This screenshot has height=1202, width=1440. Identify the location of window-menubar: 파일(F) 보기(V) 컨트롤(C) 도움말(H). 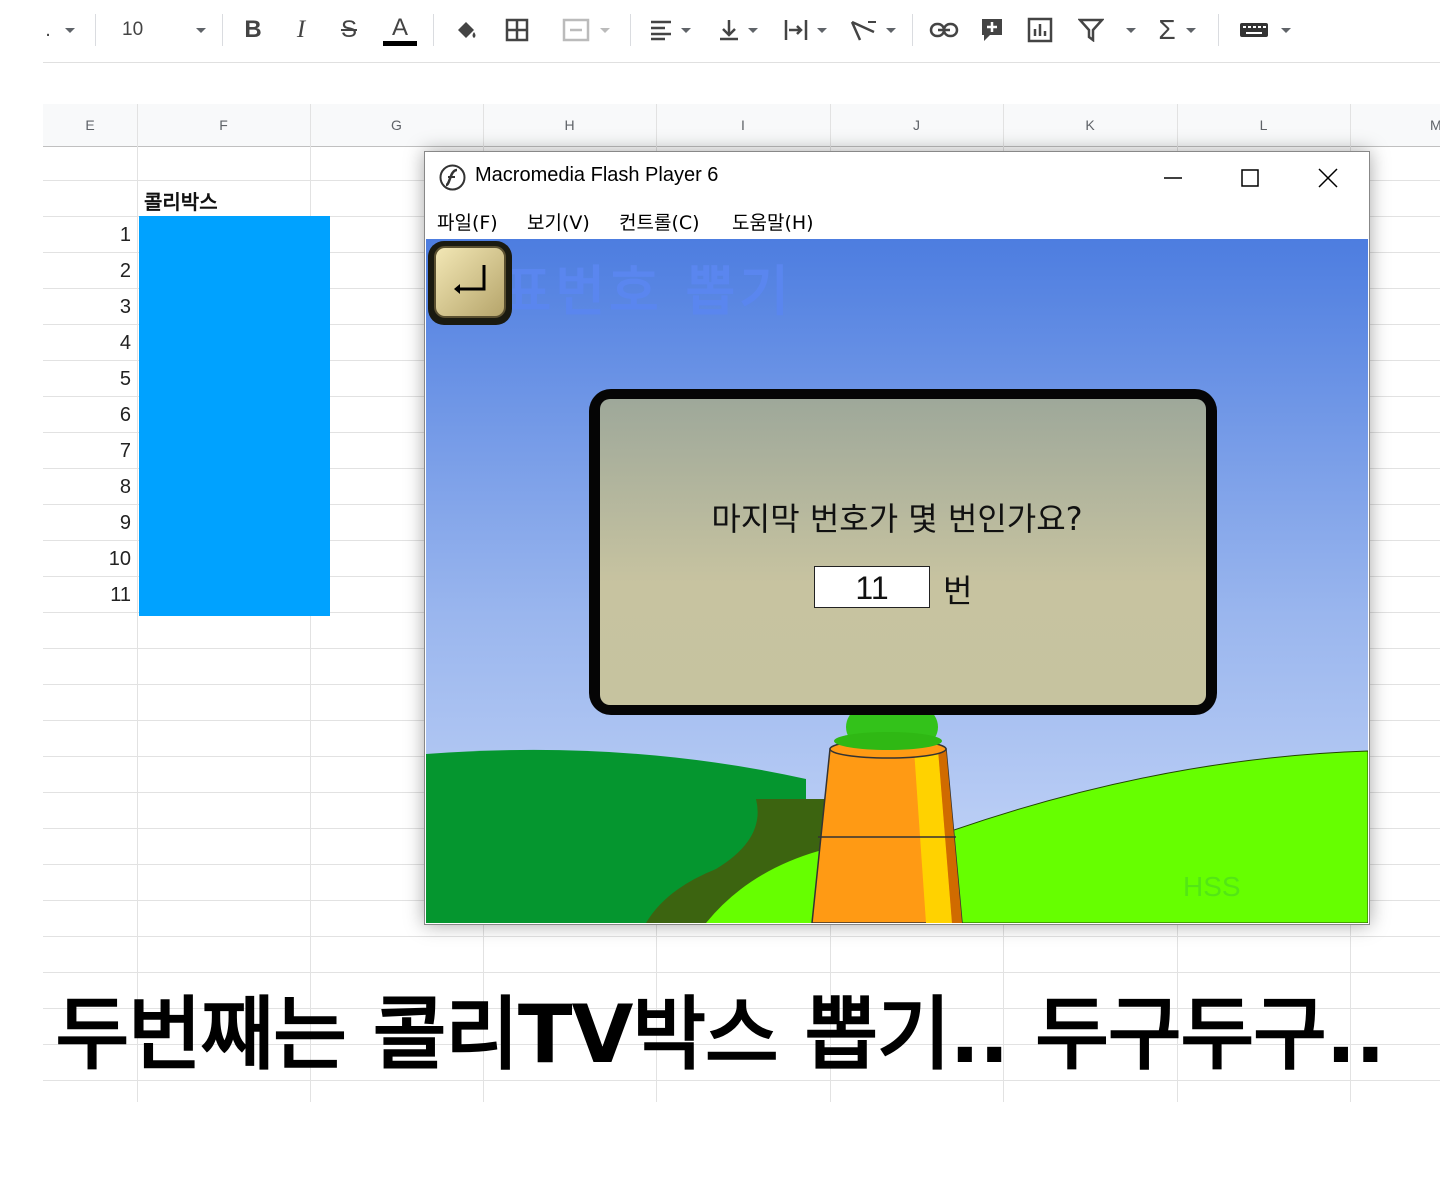
(897, 220).